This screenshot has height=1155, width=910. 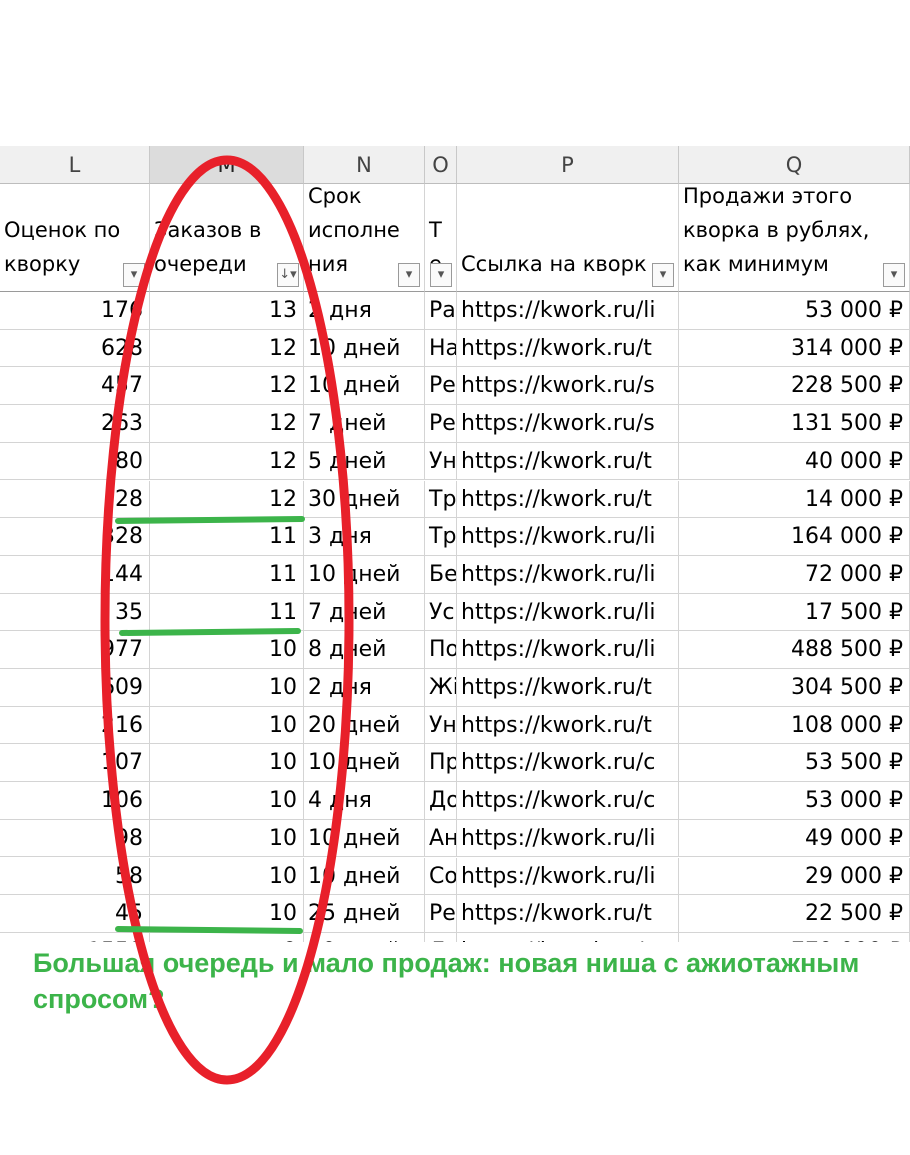 What do you see at coordinates (75, 838) in the screenshot?
I see `cell-l: 98` at bounding box center [75, 838].